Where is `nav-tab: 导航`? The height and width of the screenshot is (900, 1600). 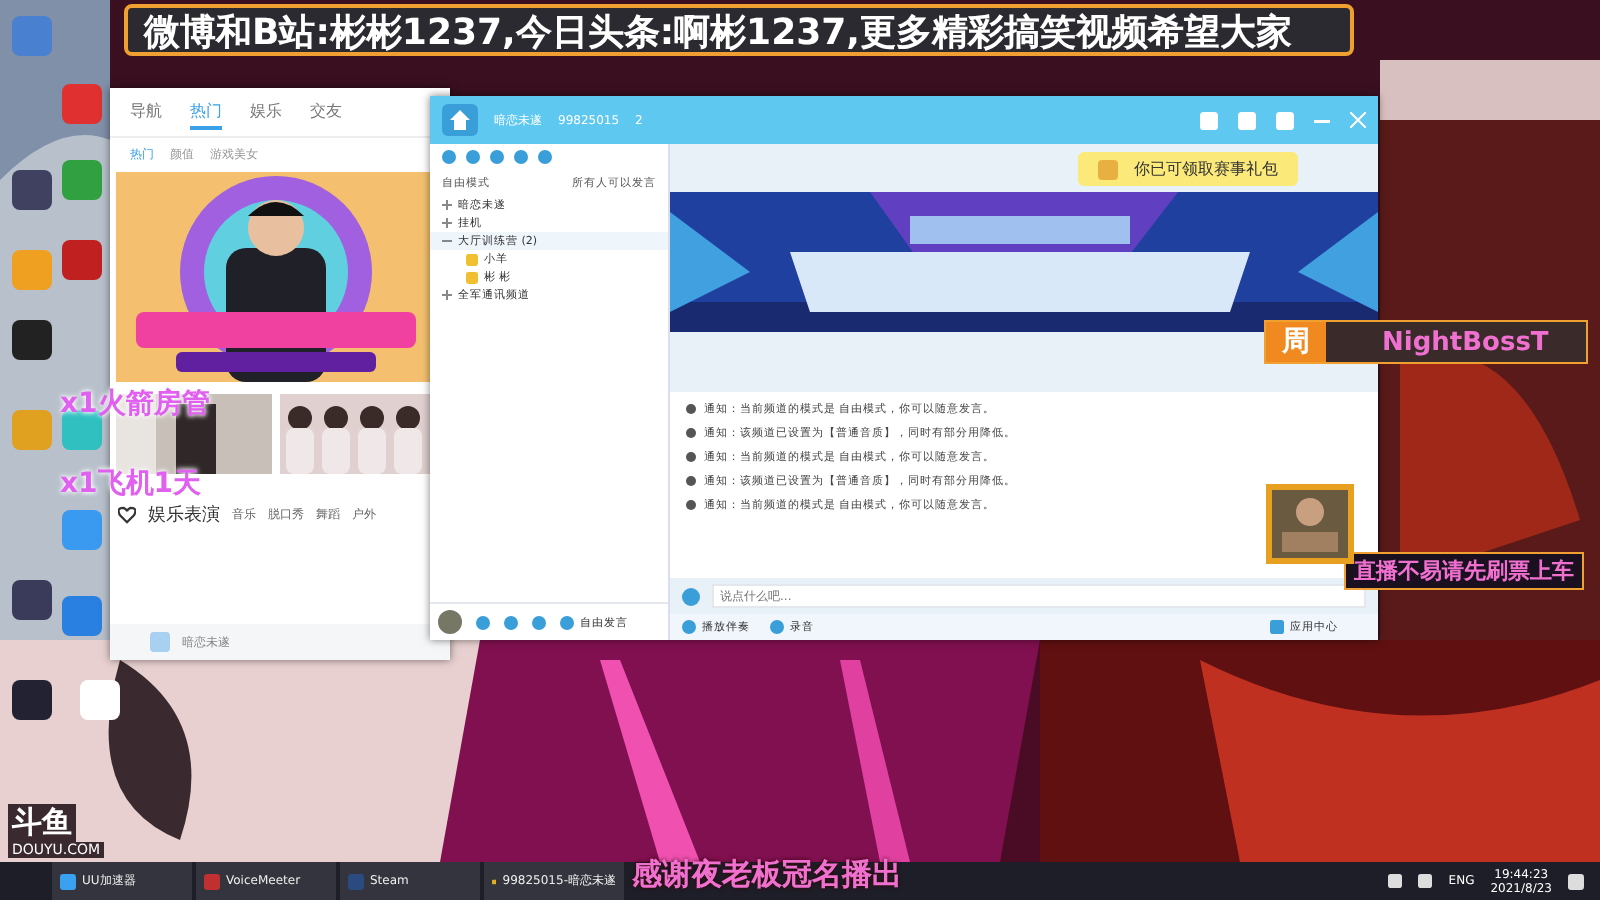
nav-tab: 导航 is located at coordinates (146, 115).